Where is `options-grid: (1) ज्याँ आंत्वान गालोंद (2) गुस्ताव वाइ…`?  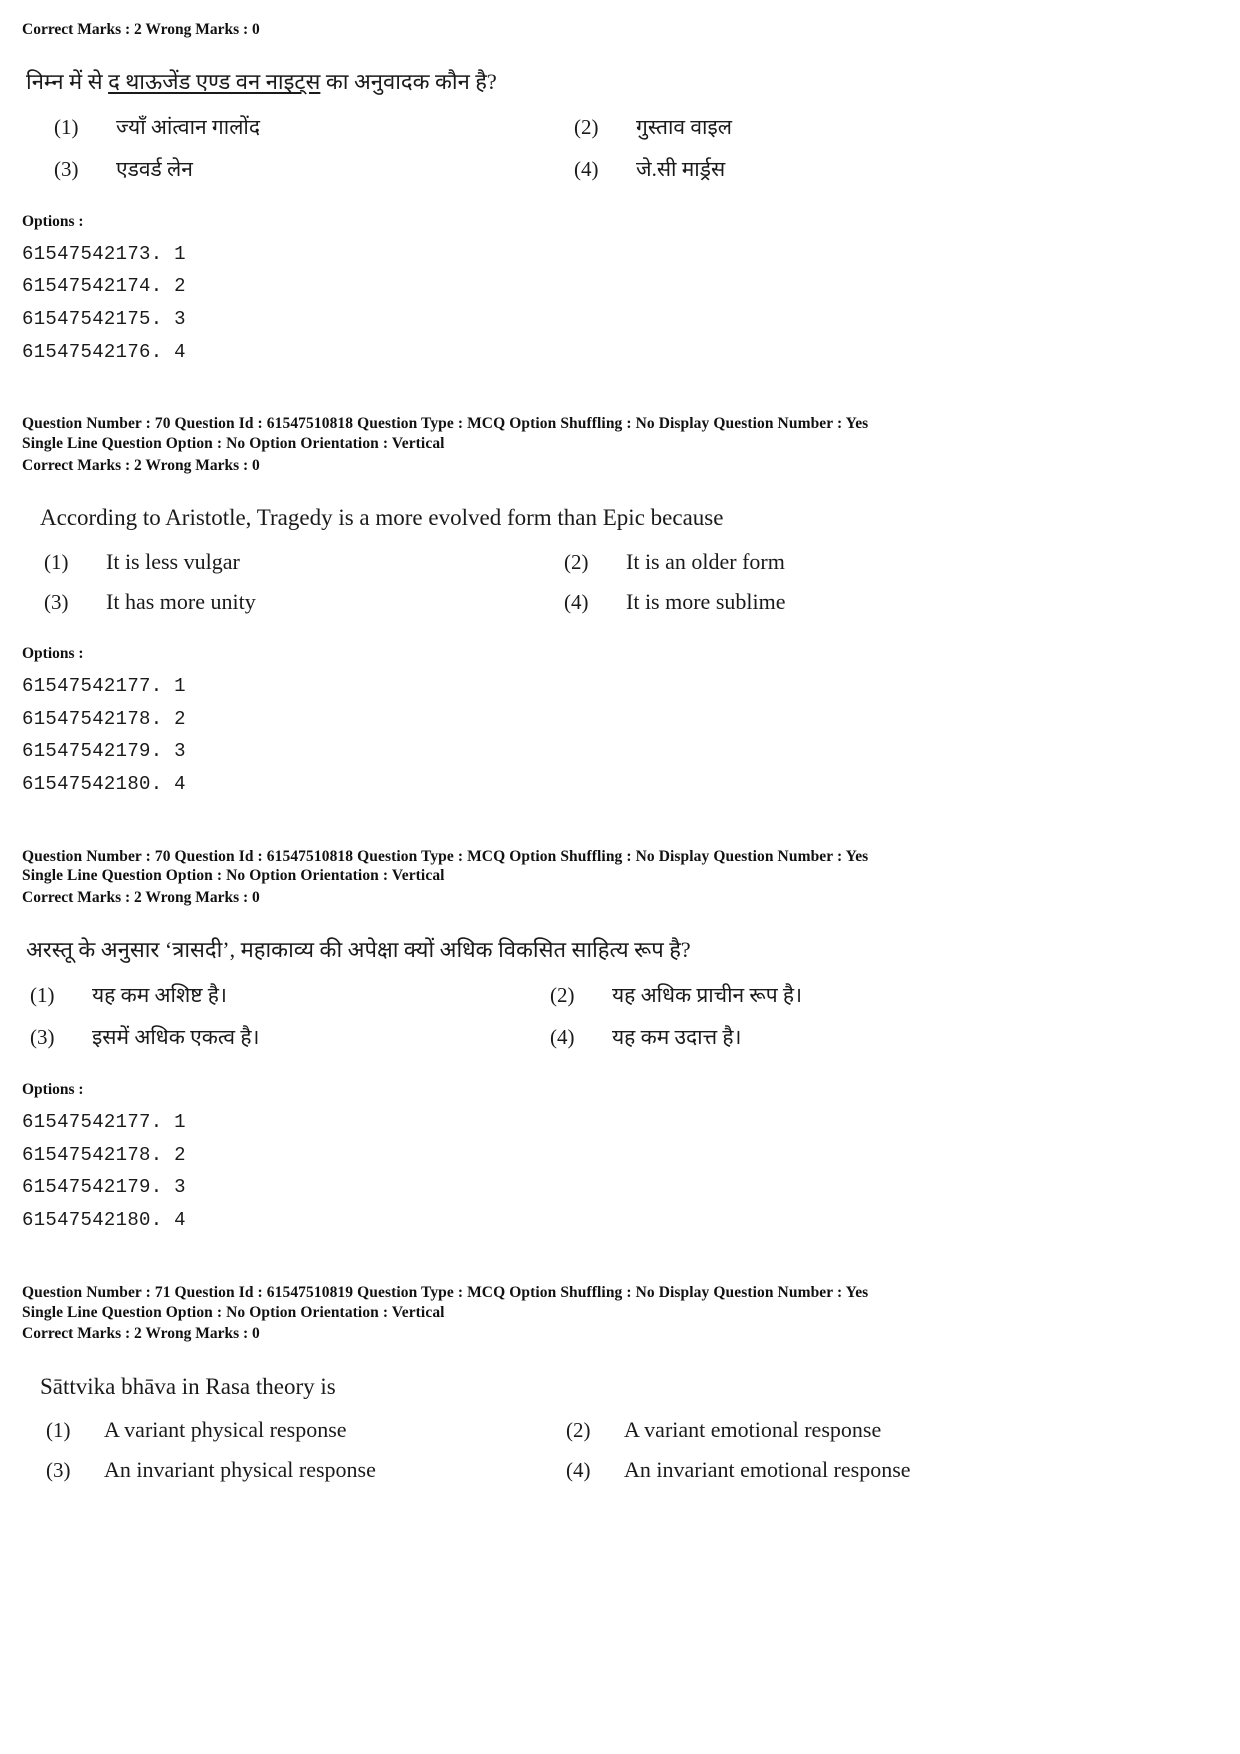
options-grid: (1) ज्याँ आंत्वान गालोंद (2) गुस्ताव वाइ… is located at coordinates (620, 155).